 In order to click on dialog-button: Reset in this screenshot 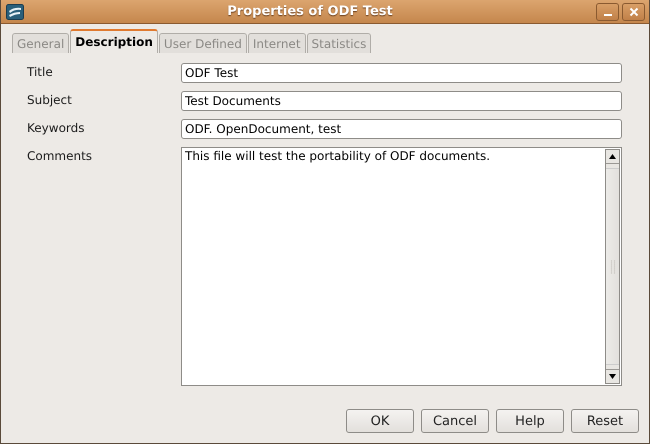, I will do `click(605, 421)`.